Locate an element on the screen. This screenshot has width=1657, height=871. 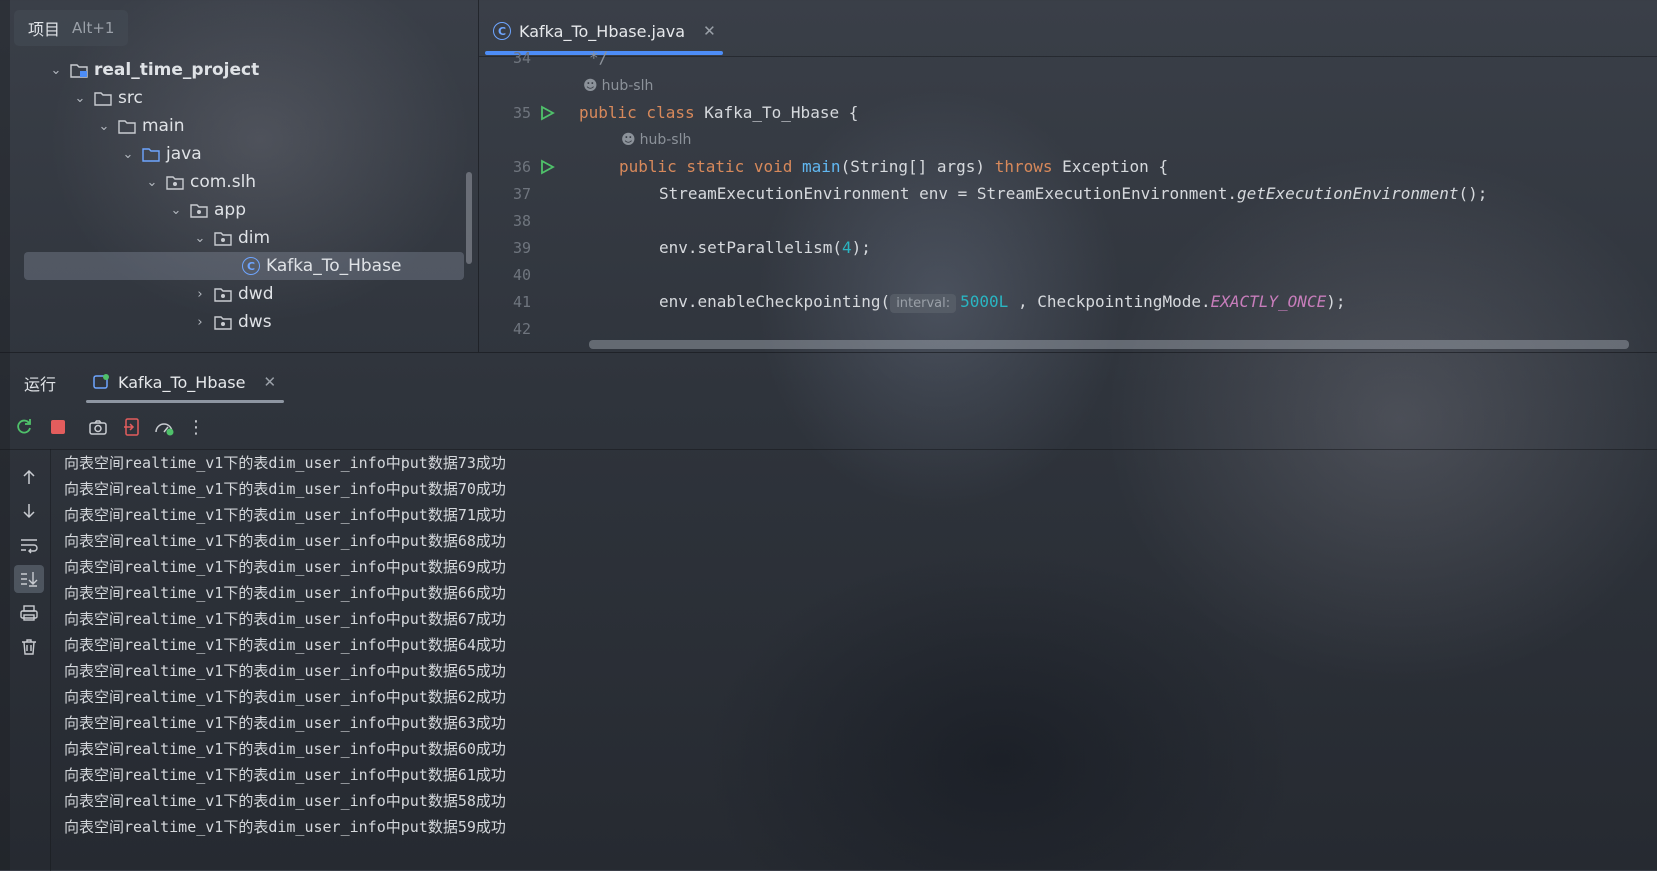
profiler-button is located at coordinates (164, 427).